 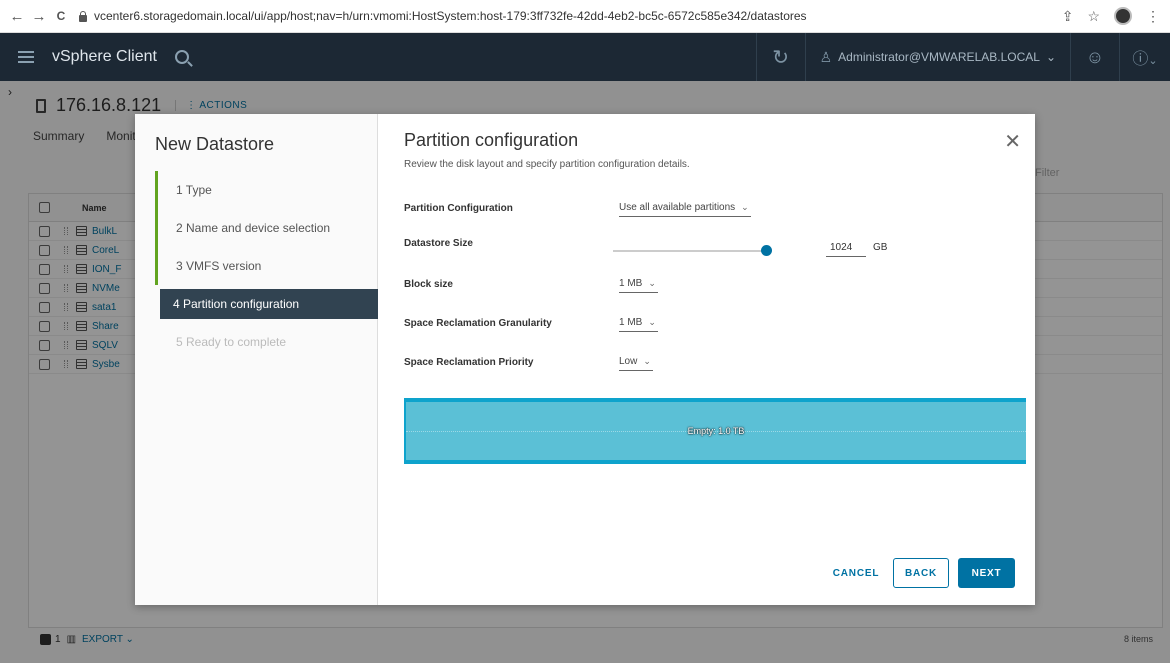 I want to click on share-icon: ⇪, so click(x=1068, y=16).